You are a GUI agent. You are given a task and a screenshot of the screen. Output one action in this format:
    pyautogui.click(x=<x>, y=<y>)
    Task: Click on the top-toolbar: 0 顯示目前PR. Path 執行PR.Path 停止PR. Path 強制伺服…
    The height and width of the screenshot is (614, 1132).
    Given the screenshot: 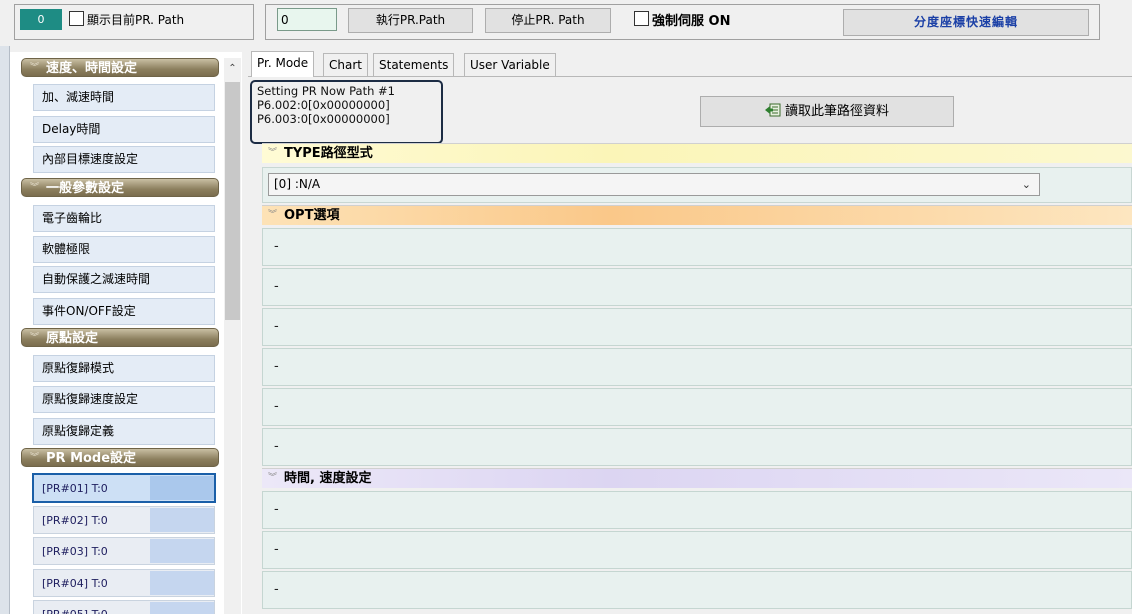 What is the action you would take?
    pyautogui.click(x=566, y=23)
    